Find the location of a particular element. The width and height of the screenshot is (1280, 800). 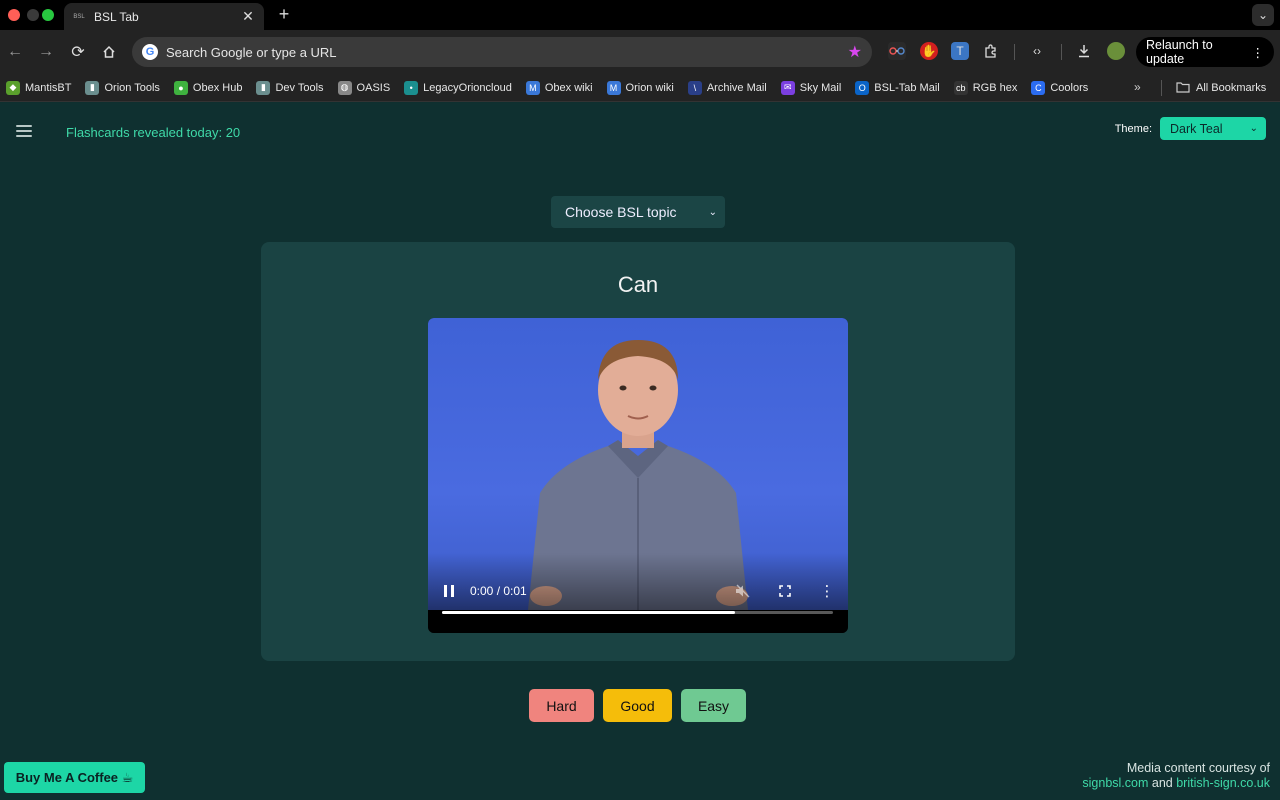

bookmark-label: Orion Tools is located at coordinates (132, 87).